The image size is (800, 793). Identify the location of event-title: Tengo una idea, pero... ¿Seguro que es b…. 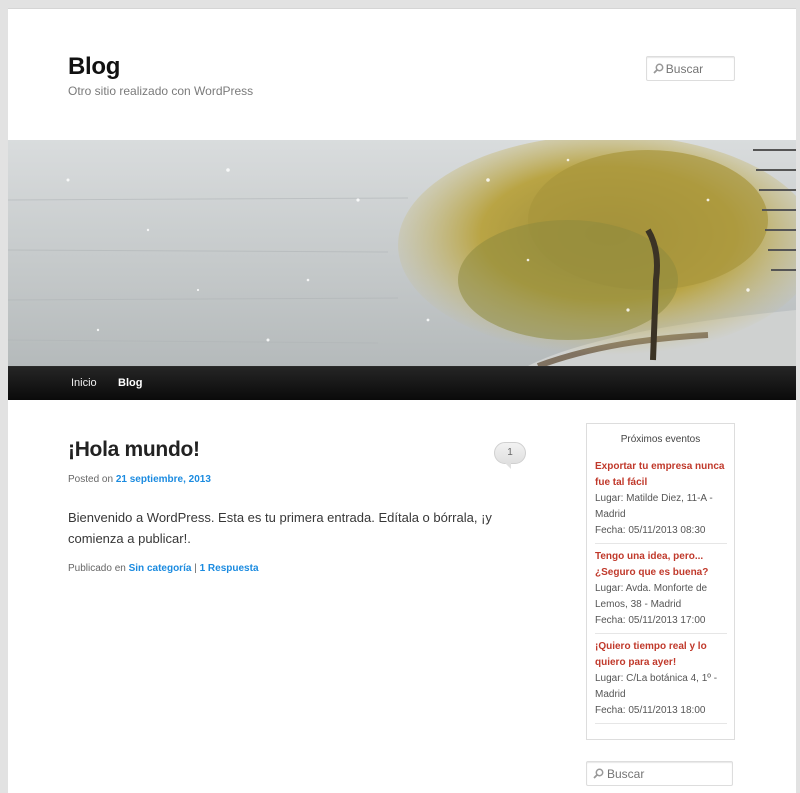
(661, 565).